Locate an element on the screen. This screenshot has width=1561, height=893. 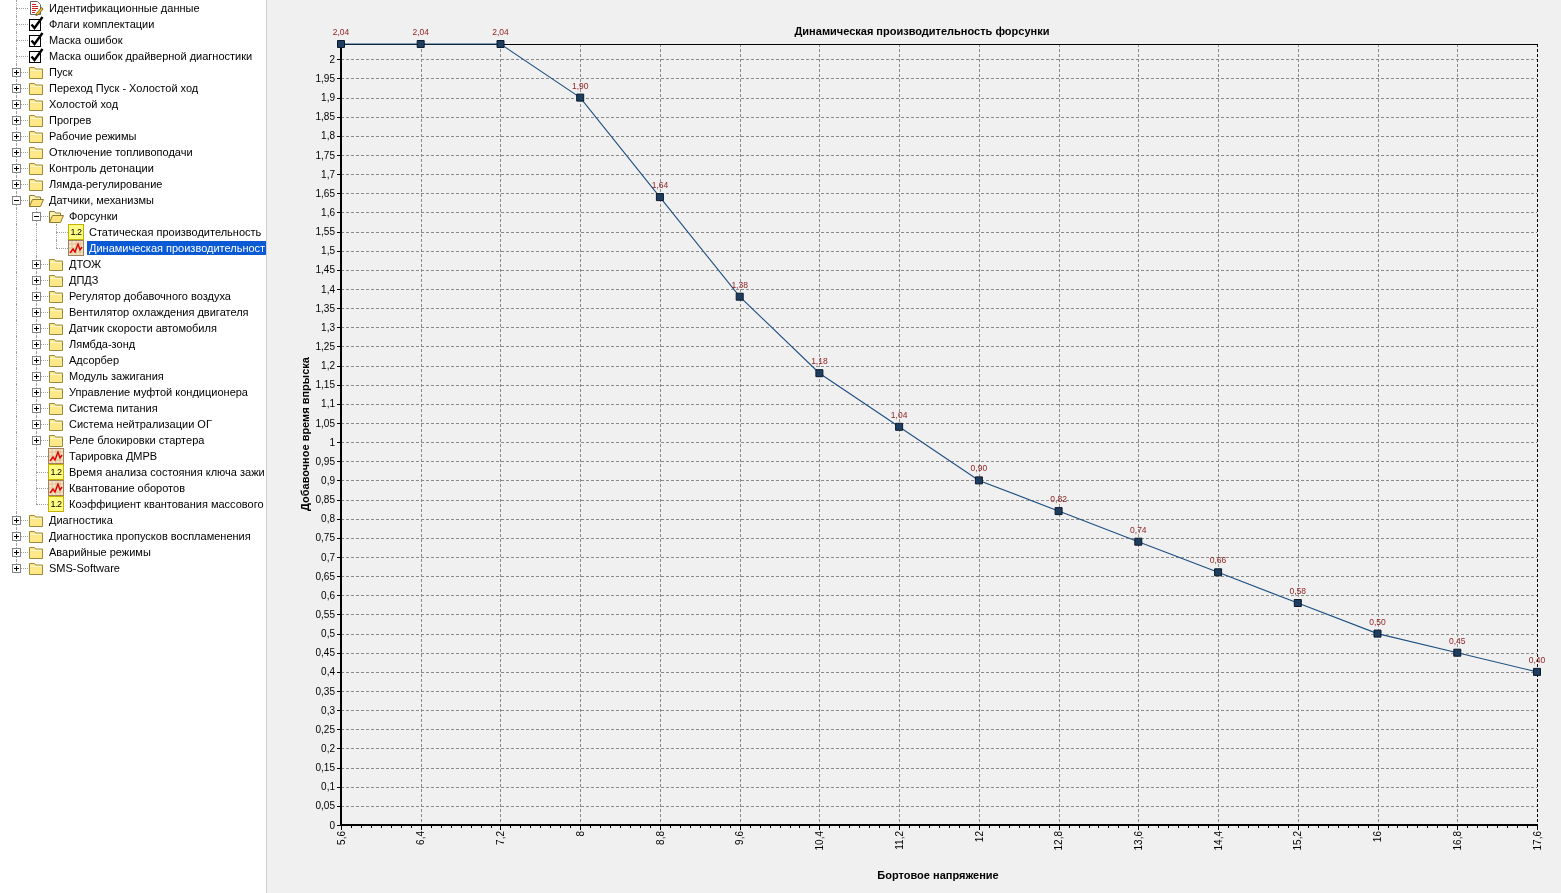
tree-item: Пуск is located at coordinates (61, 72).